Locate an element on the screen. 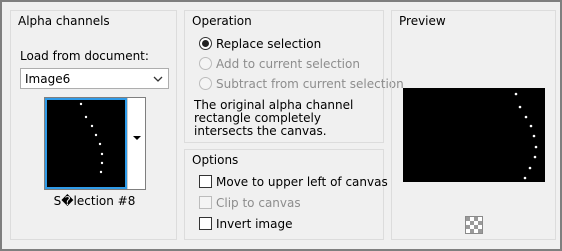  preview-title: Preview is located at coordinates (422, 21).